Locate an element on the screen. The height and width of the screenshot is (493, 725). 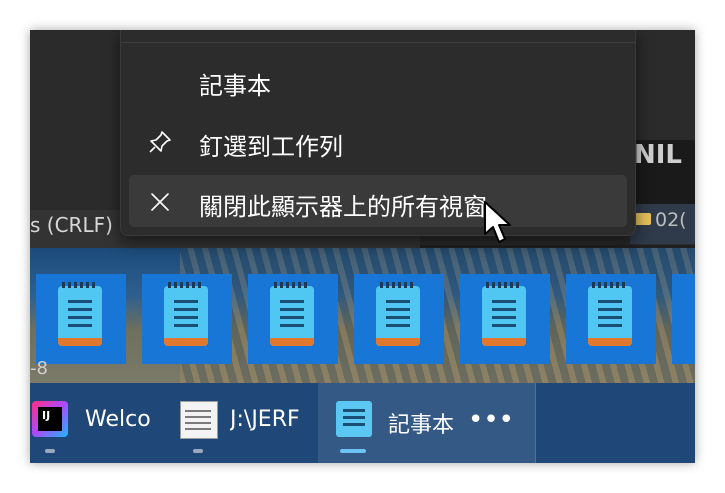
jump-list-app-notepad: 記事本 is located at coordinates (378, 80).